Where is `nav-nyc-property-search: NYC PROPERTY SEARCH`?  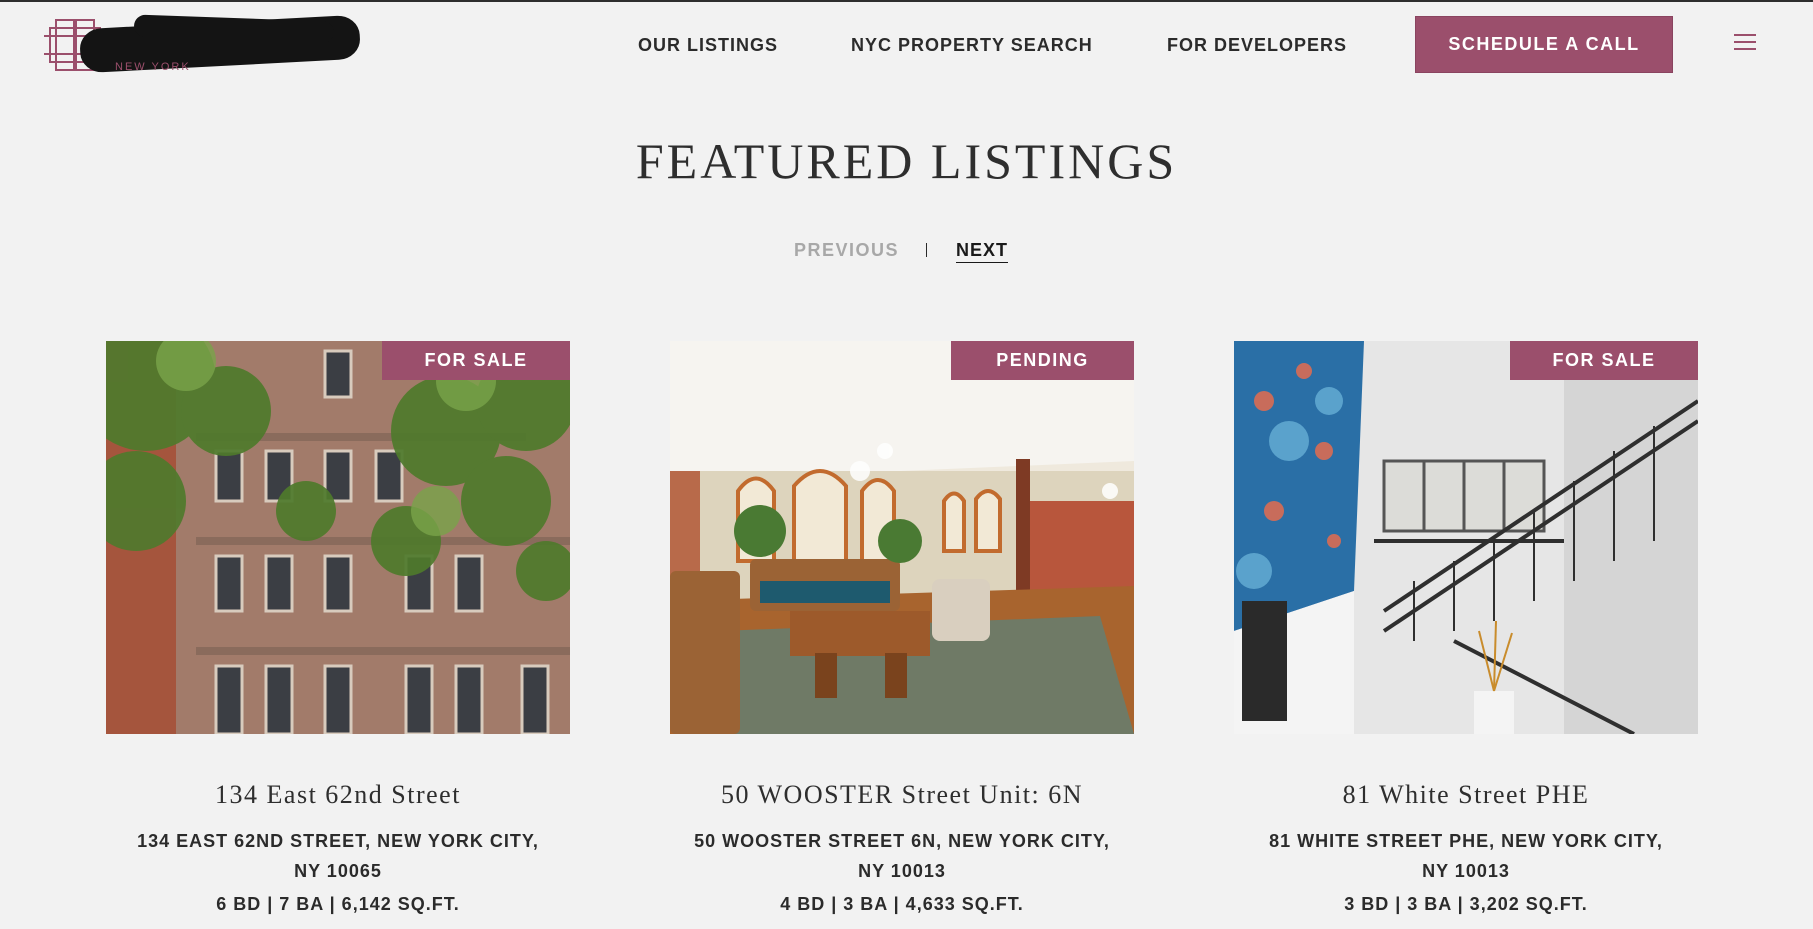
nav-nyc-property-search: NYC PROPERTY SEARCH is located at coordinates (972, 45).